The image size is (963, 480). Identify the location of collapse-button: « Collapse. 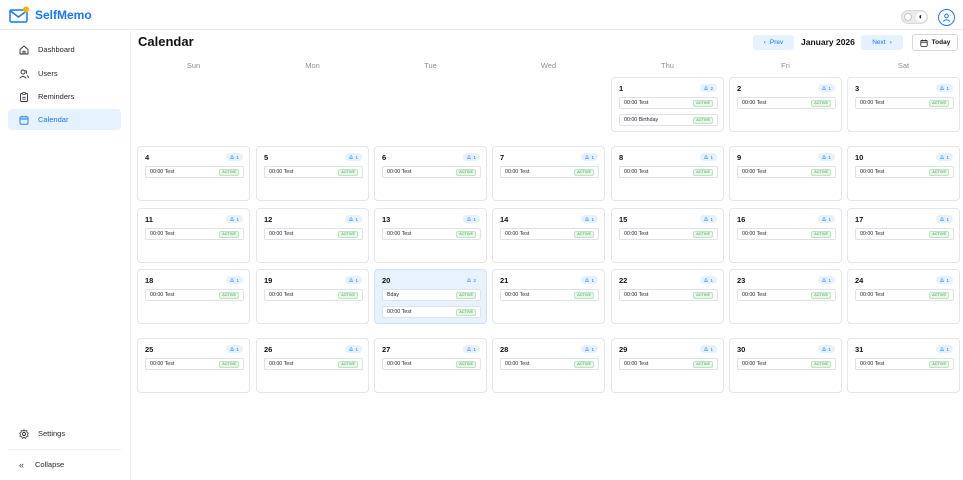
(64, 464).